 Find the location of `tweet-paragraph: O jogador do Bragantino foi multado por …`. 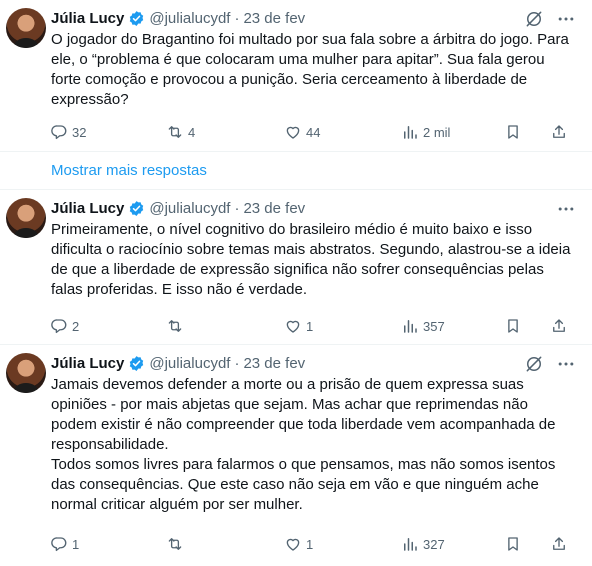

tweet-paragraph: O jogador do Bragantino foi multado por … is located at coordinates (310, 69).